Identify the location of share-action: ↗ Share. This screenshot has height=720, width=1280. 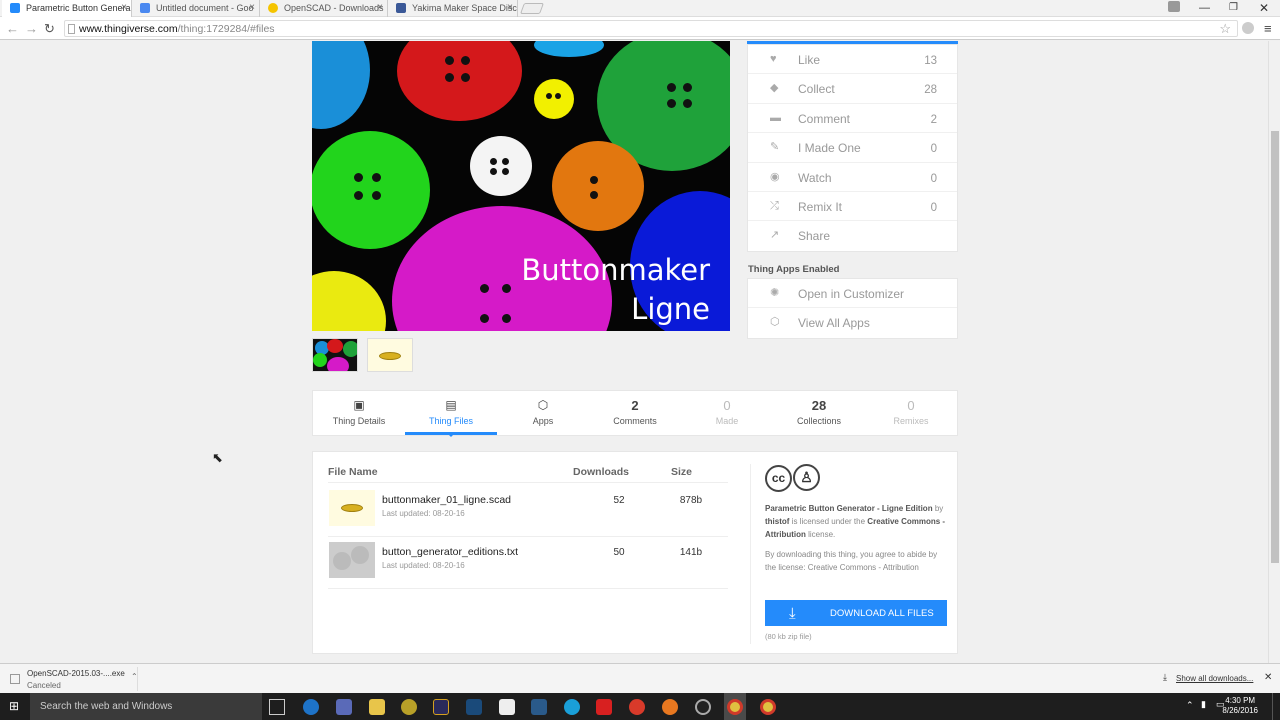
(852, 235).